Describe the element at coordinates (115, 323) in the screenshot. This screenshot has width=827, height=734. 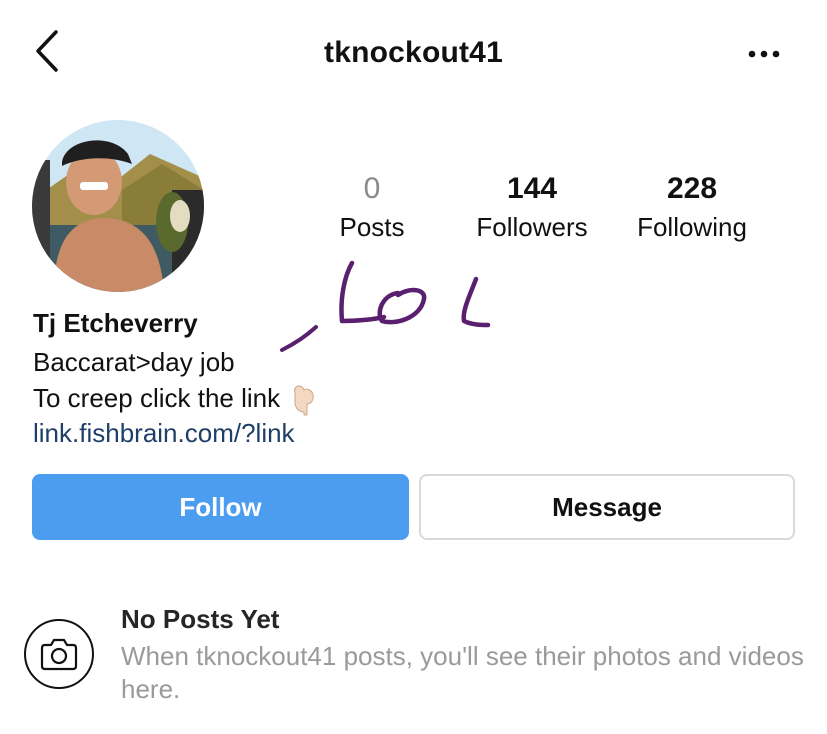
I see `profile-full-name: Tj Etcheverry` at that location.